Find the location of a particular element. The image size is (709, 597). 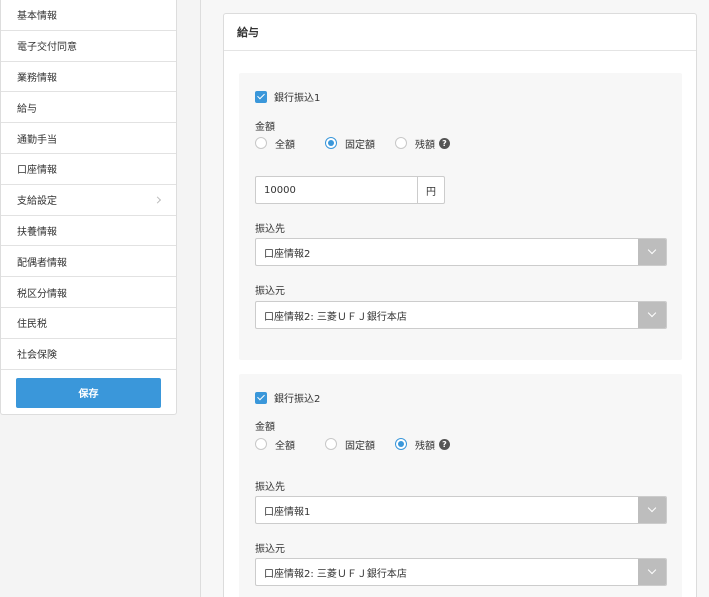

sidebar-item-label: 支給設定 is located at coordinates (37, 202).